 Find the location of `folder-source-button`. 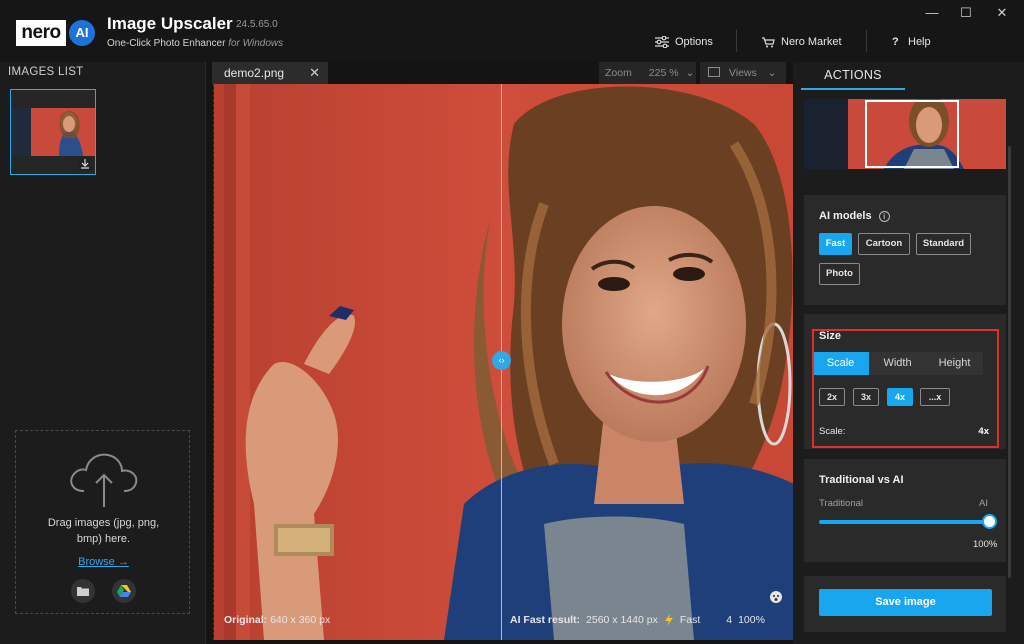

folder-source-button is located at coordinates (83, 591).